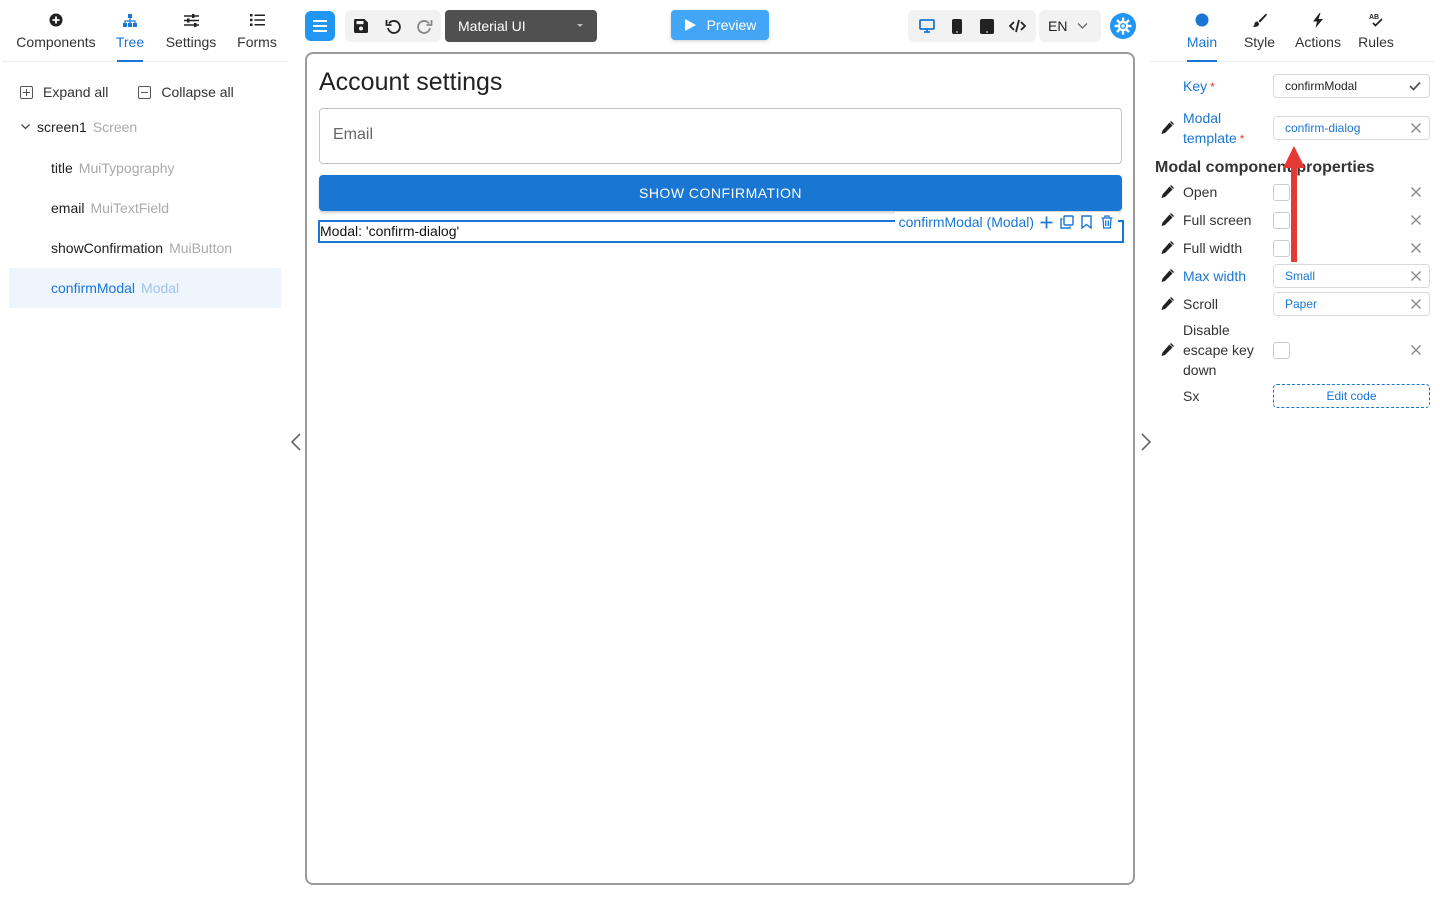 Image resolution: width=1440 pixels, height=900 pixels. Describe the element at coordinates (1281, 350) in the screenshot. I see `disable-escape-checkbox` at that location.